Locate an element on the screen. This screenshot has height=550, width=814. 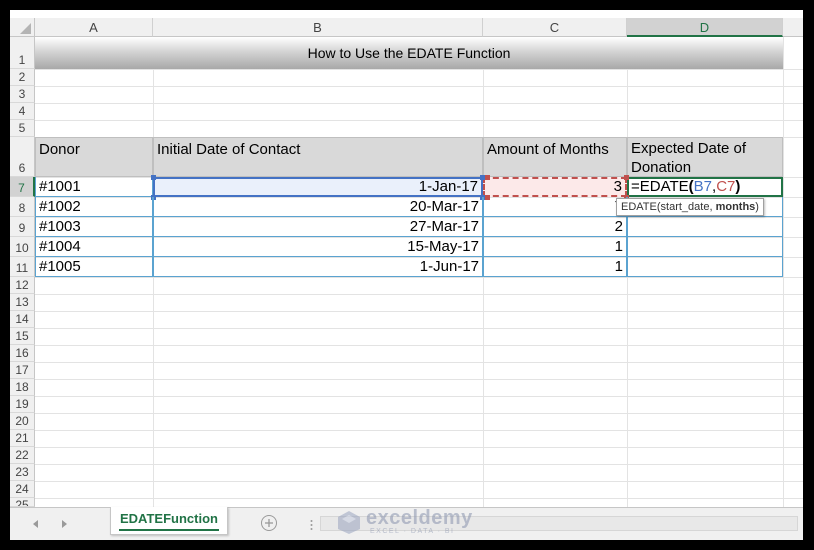
row-header-6: 6 is located at coordinates (22, 157).